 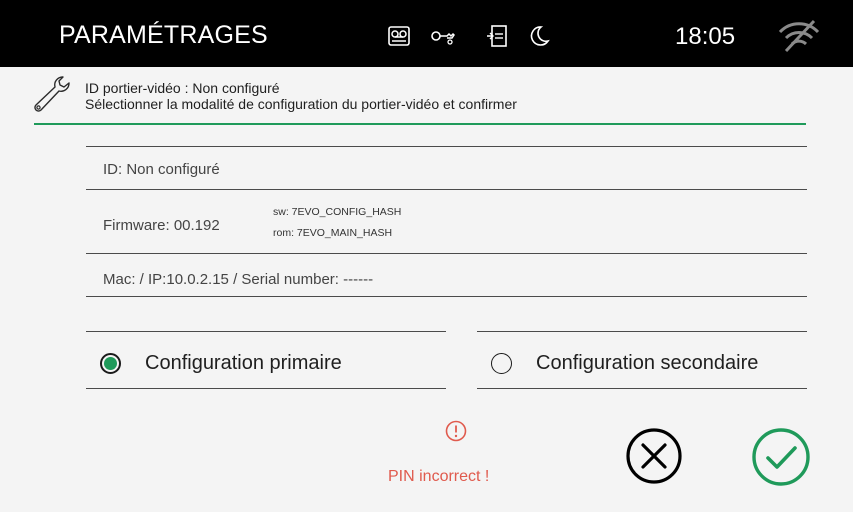 What do you see at coordinates (705, 36) in the screenshot?
I see `clock: 18:05` at bounding box center [705, 36].